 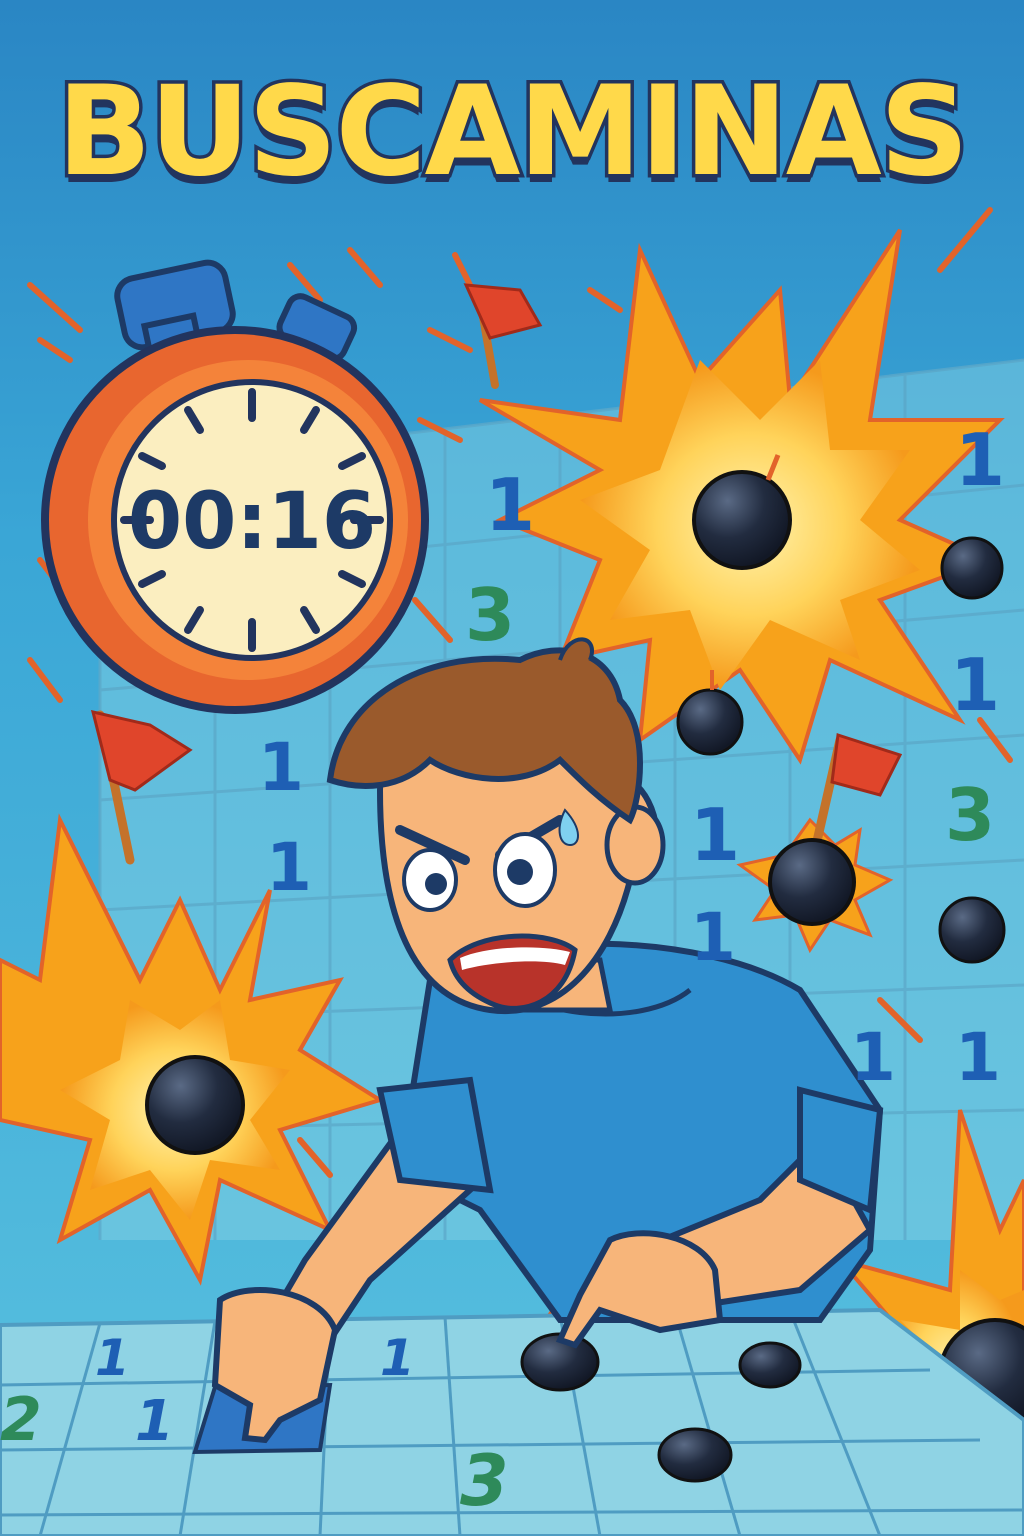 I want to click on stopwatch-icon, so click(x=235, y=486).